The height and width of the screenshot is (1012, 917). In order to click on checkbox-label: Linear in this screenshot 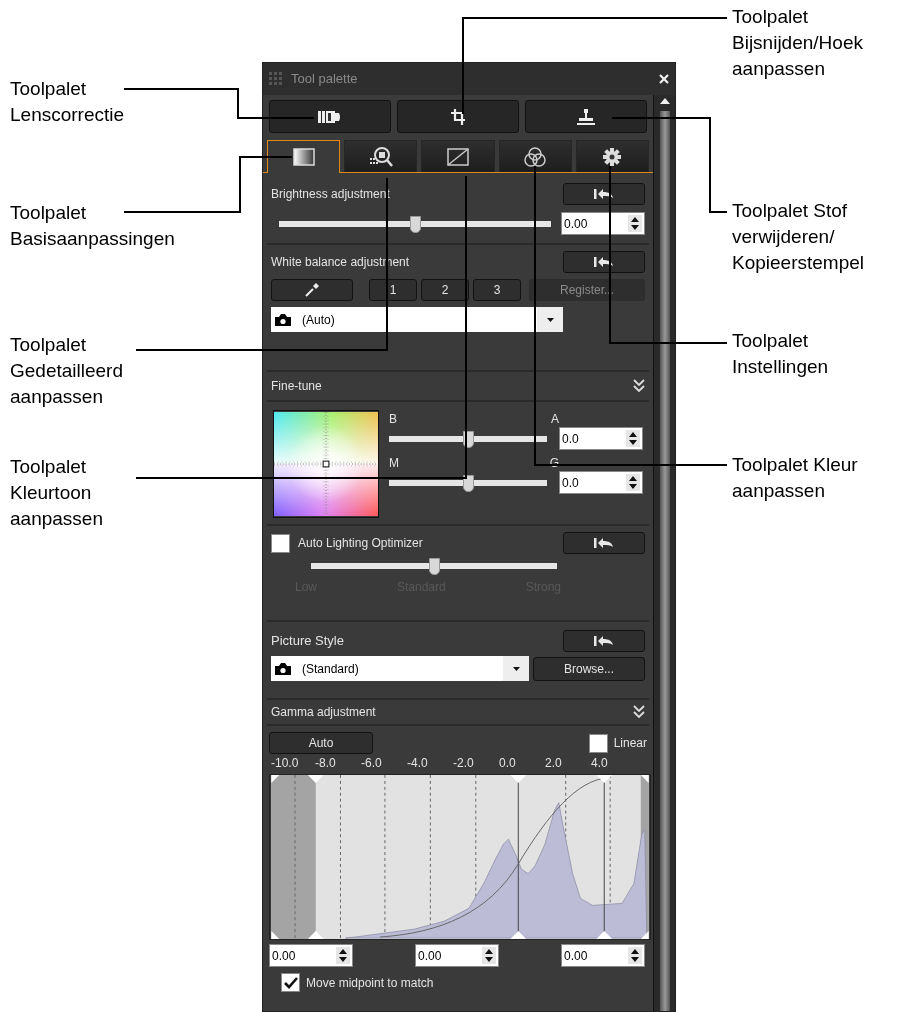, I will do `click(630, 743)`.